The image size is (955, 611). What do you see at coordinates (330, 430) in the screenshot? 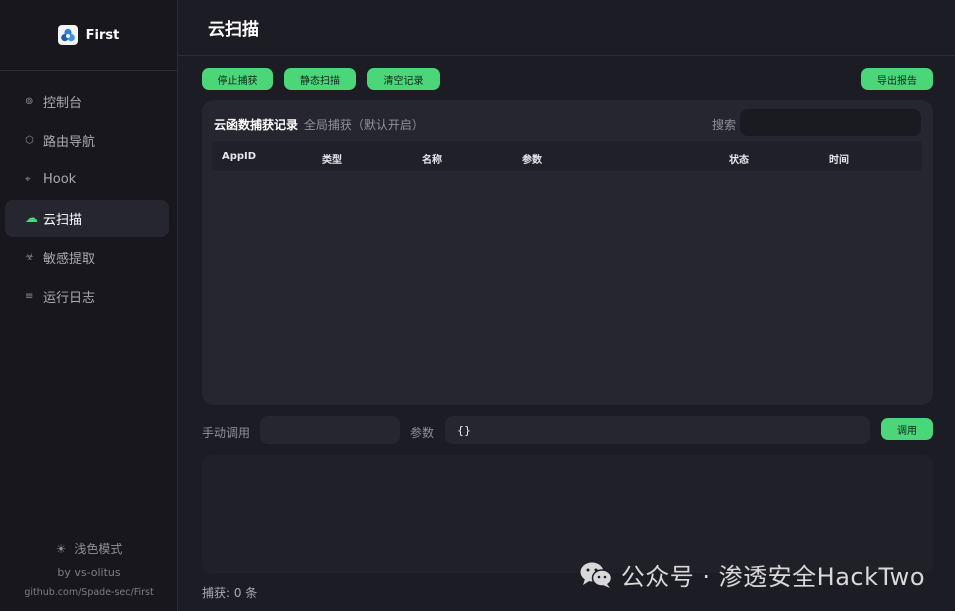
I see `manual-invoke-input` at bounding box center [330, 430].